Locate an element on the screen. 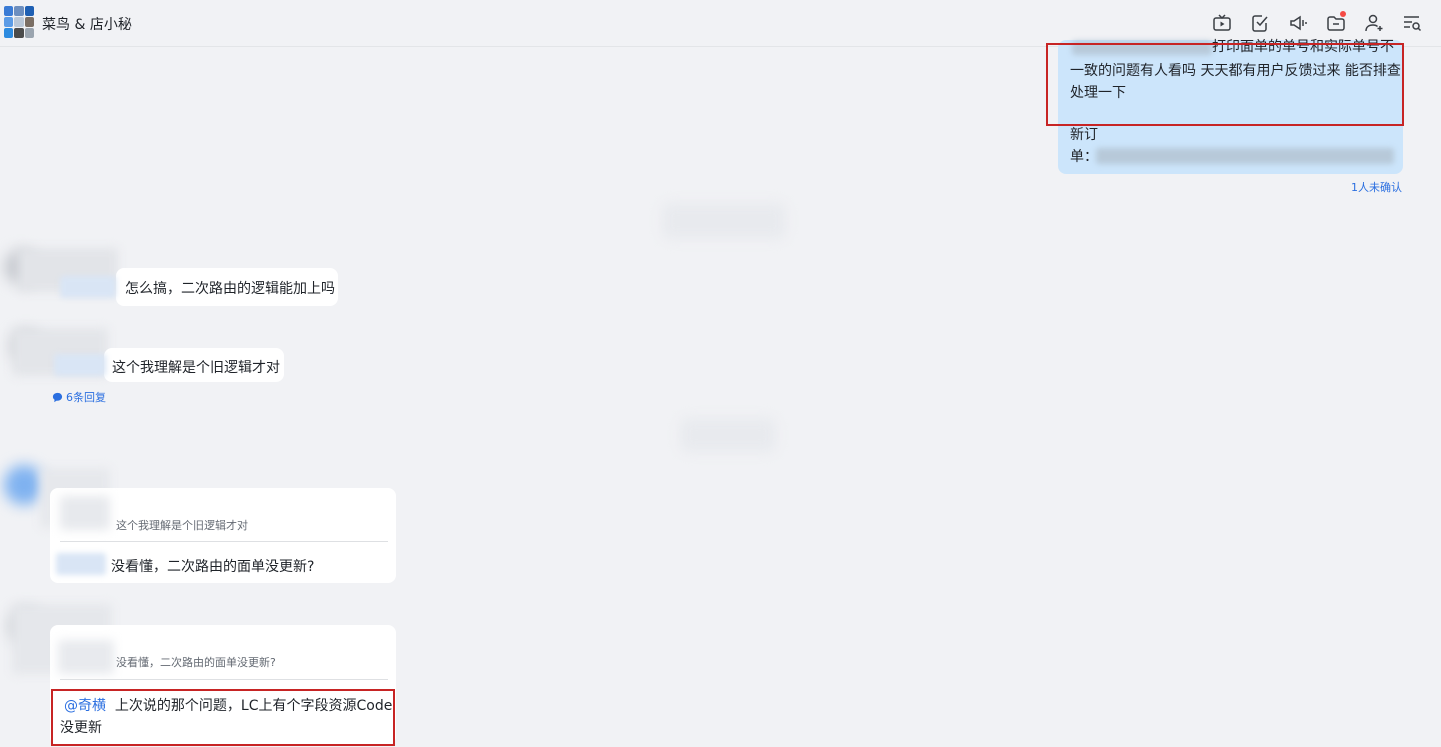 The image size is (1441, 747). video-icon is located at coordinates (1222, 23).